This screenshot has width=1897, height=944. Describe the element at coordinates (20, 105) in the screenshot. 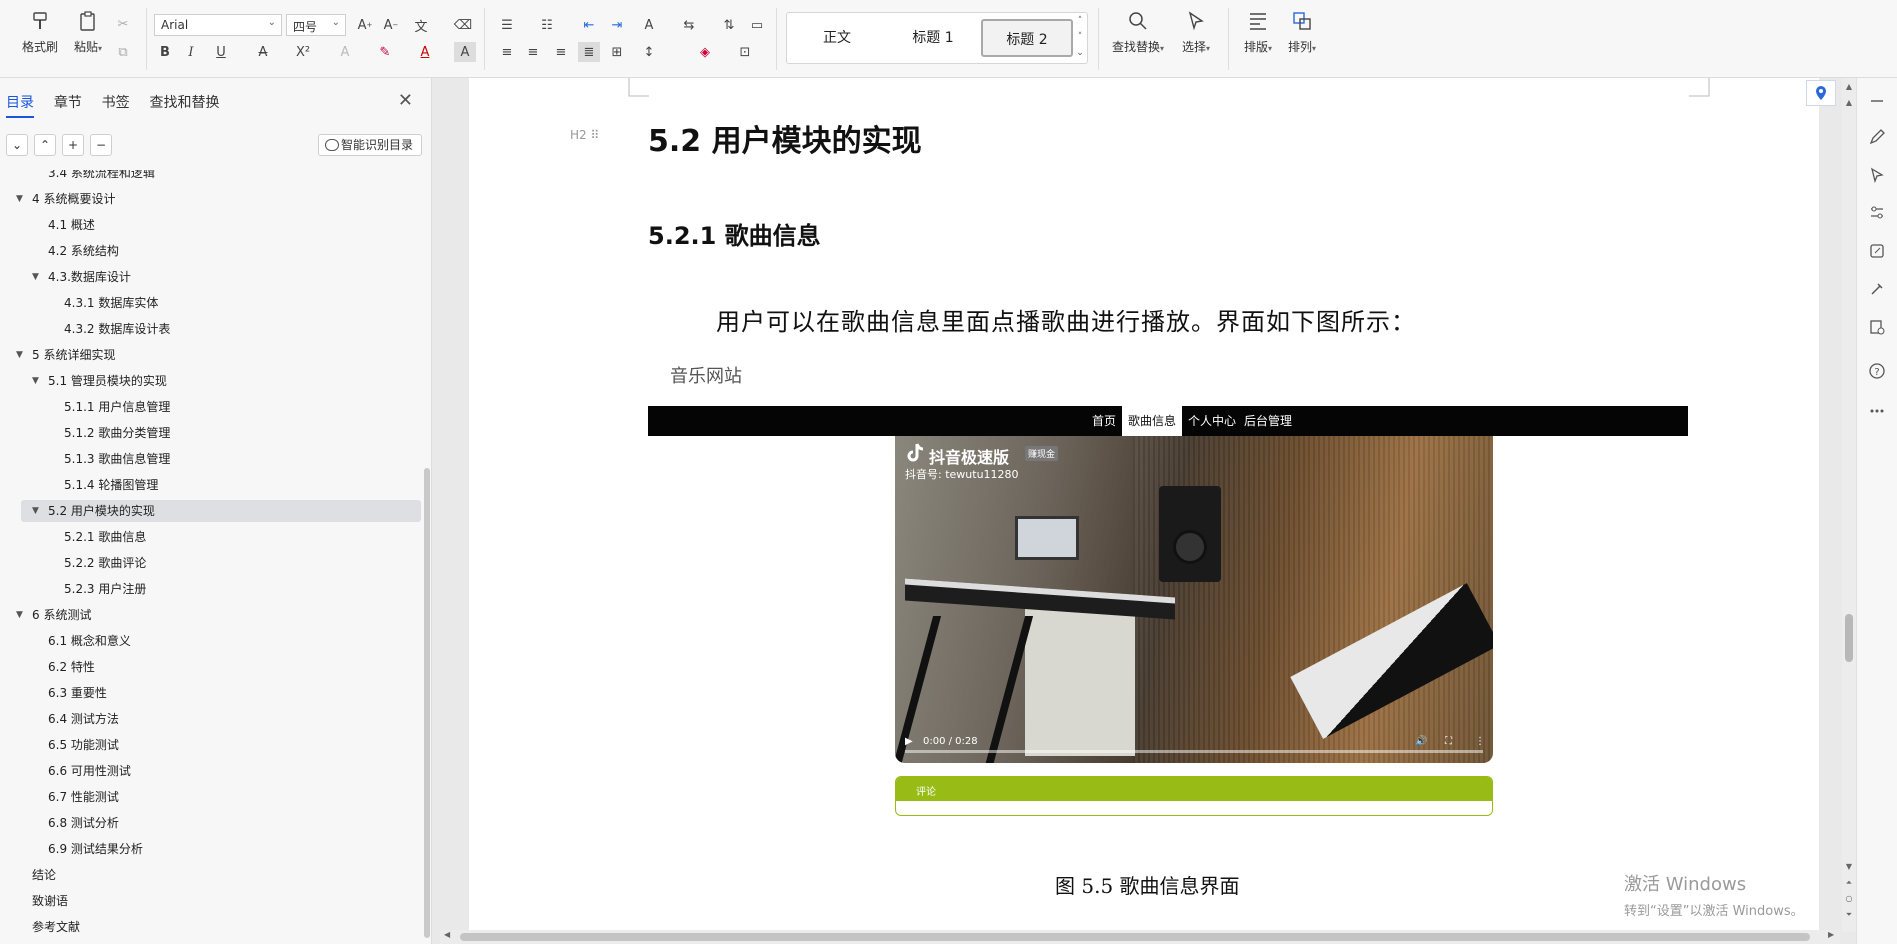

I see `tab-toc: 目录` at that location.